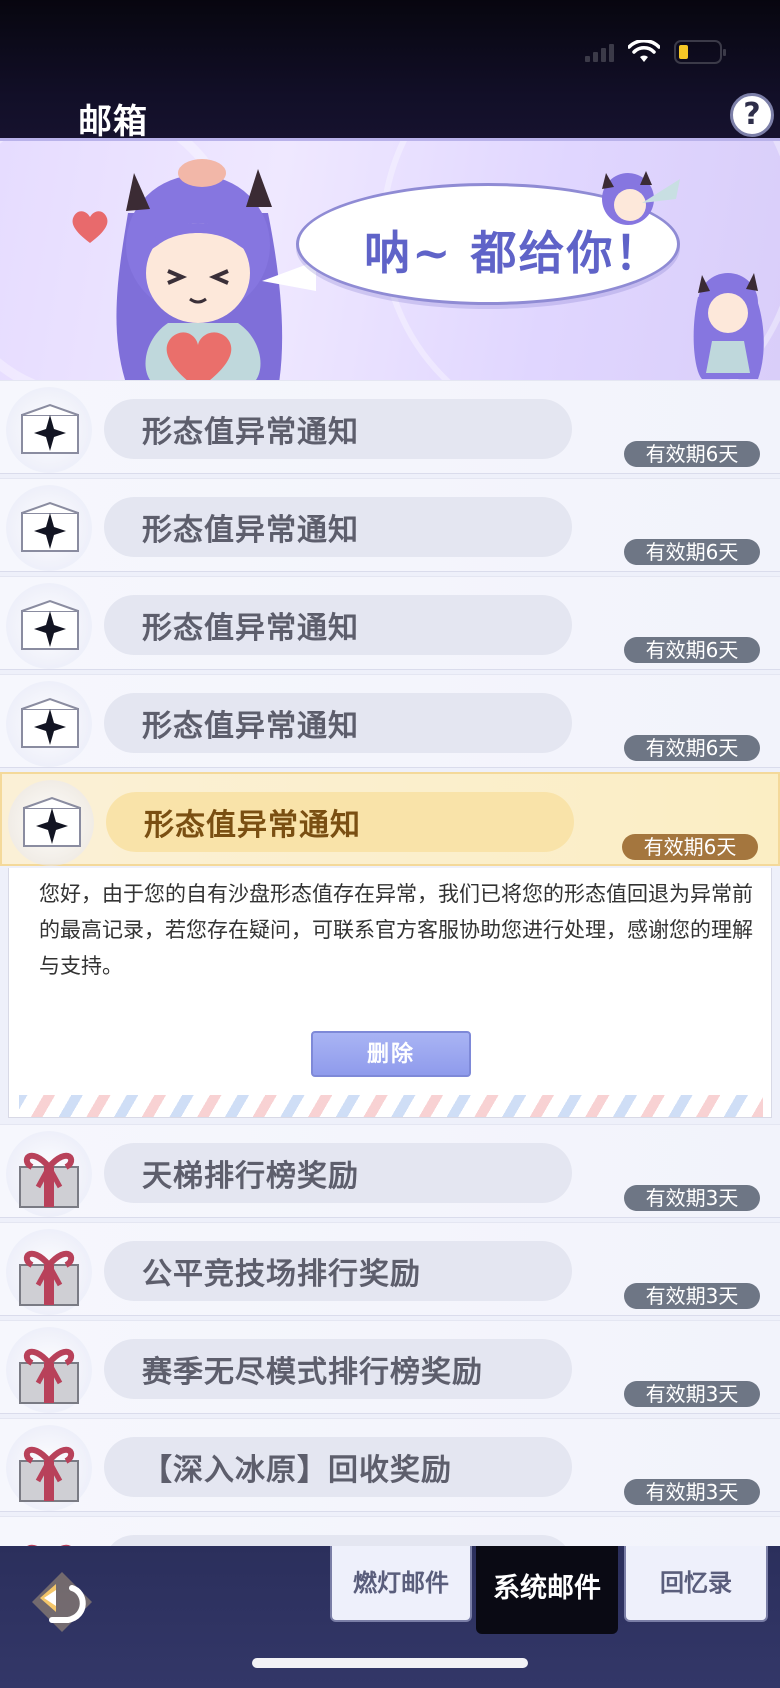  What do you see at coordinates (312, 1372) in the screenshot?
I see `mail-title: 赛季无尽模式排行榜奖励` at bounding box center [312, 1372].